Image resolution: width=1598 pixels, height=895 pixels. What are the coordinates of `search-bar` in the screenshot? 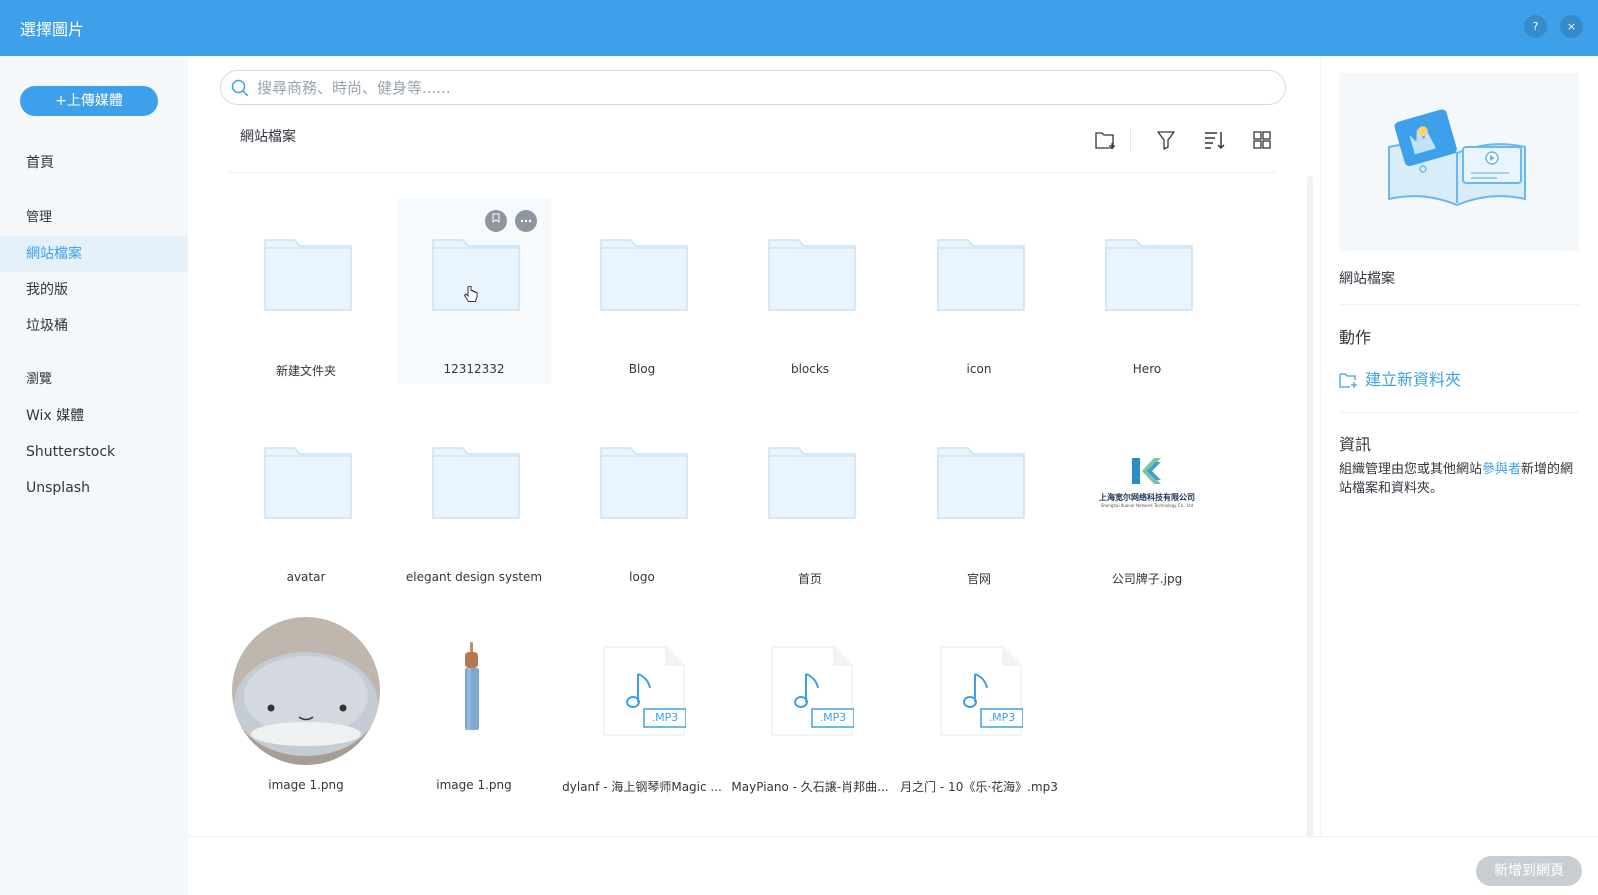 It's located at (753, 87).